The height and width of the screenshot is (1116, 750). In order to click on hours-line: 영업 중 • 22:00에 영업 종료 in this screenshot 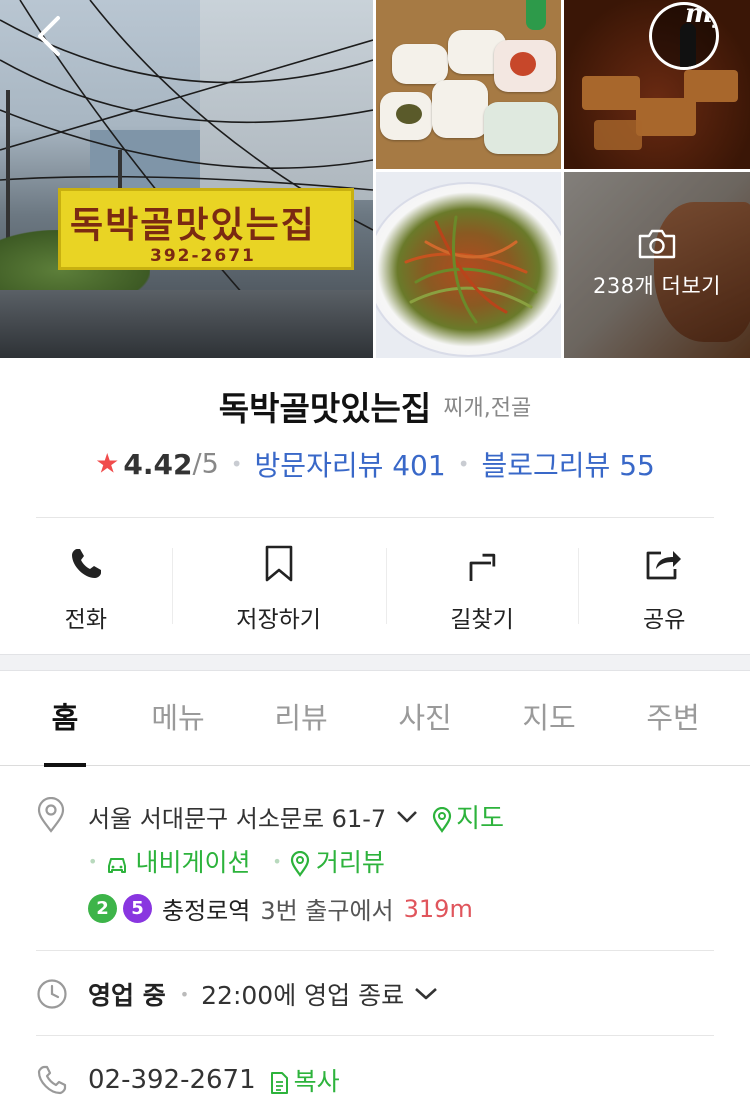, I will do `click(263, 994)`.